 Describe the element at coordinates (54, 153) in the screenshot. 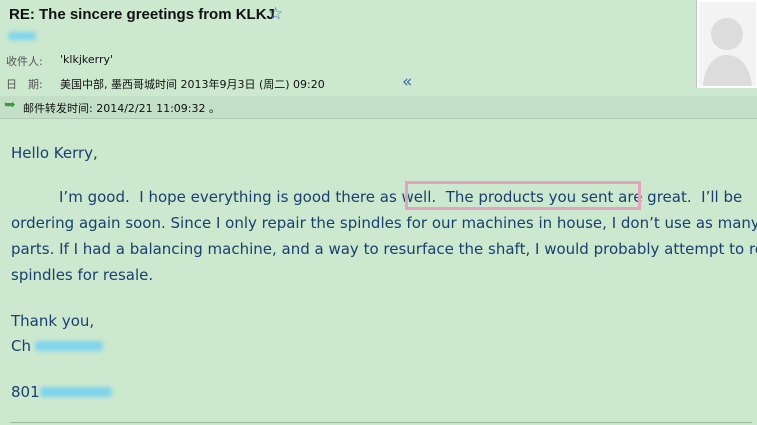

I see `greeting: Hello Kerry,` at that location.